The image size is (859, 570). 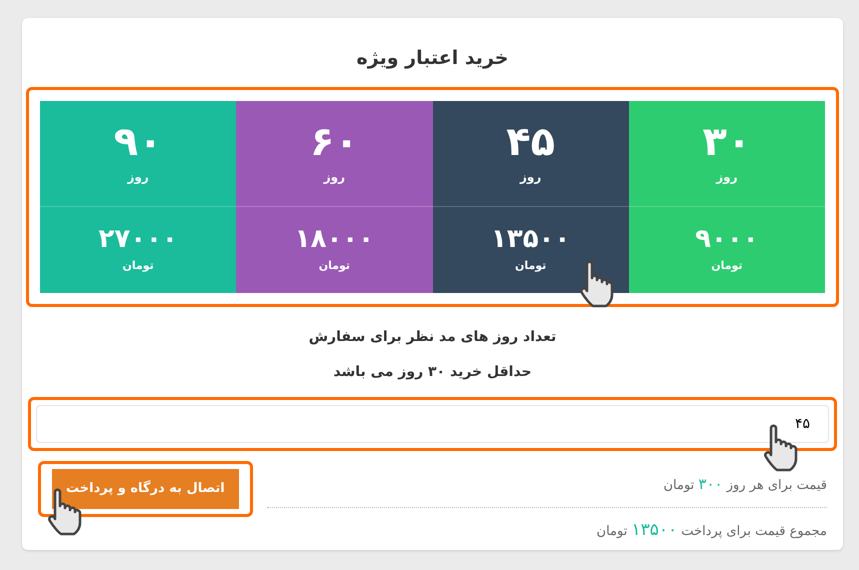 What do you see at coordinates (432, 337) in the screenshot?
I see `instruction-text: تعداد روز های مد نظر برای سفارش` at bounding box center [432, 337].